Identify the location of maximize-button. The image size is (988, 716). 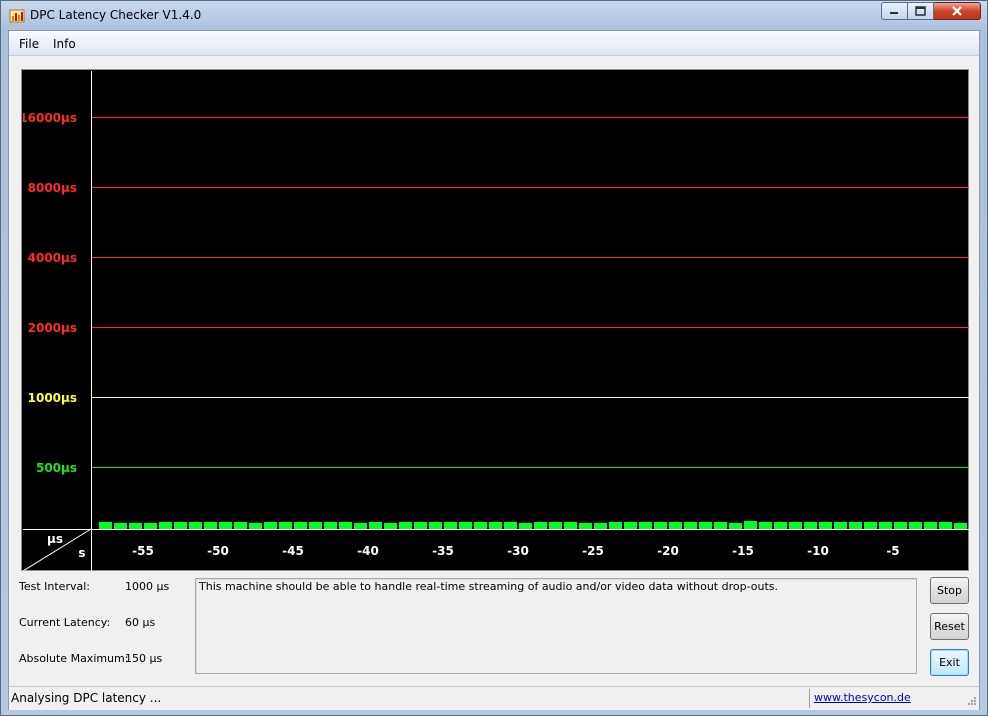
(921, 11).